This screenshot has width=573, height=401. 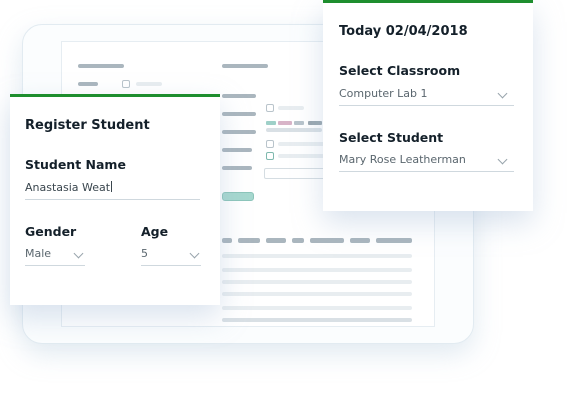 What do you see at coordinates (38, 253) in the screenshot?
I see `gender-value: Male` at bounding box center [38, 253].